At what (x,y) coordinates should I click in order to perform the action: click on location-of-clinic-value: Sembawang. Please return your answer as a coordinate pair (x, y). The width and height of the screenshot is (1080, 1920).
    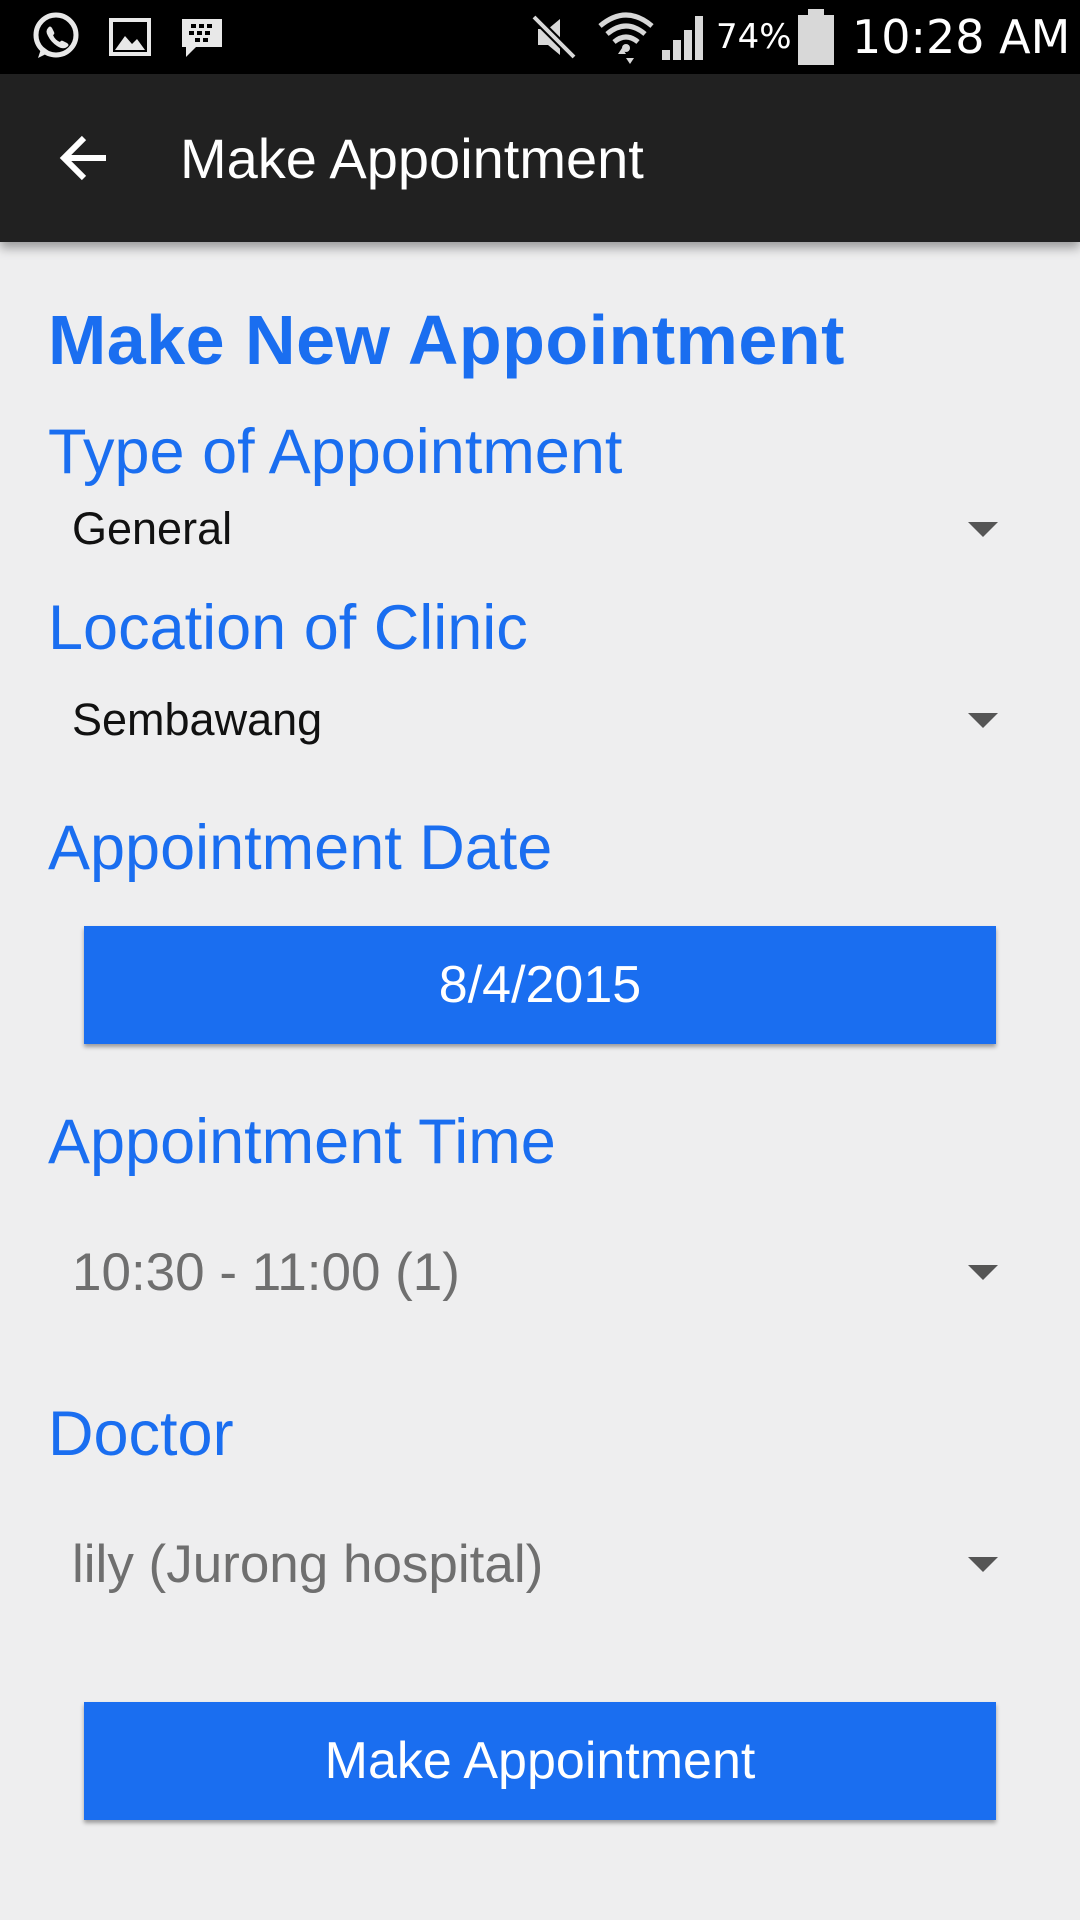
    Looking at the image, I should click on (197, 719).